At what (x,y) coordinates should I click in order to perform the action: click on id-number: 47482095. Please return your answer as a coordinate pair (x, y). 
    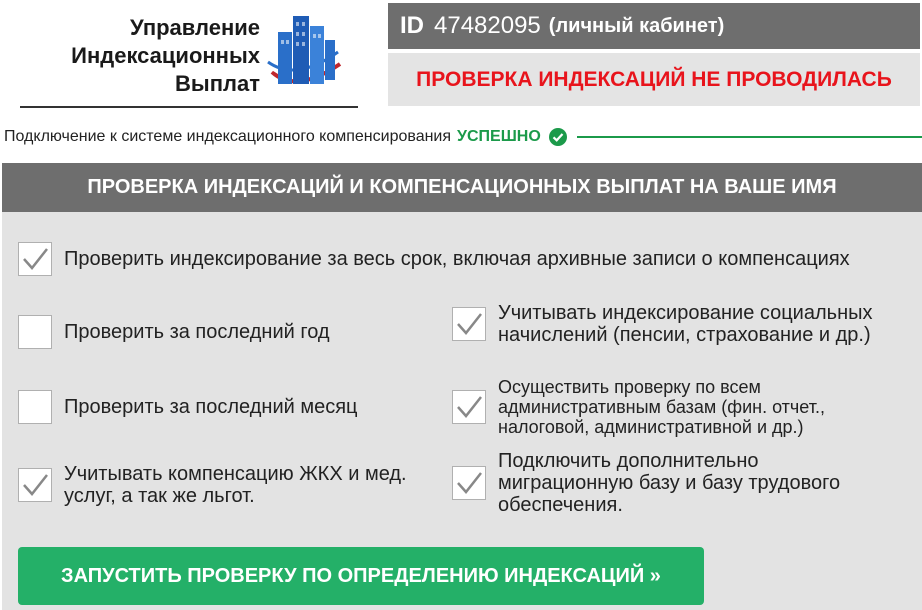
    Looking at the image, I should click on (487, 25).